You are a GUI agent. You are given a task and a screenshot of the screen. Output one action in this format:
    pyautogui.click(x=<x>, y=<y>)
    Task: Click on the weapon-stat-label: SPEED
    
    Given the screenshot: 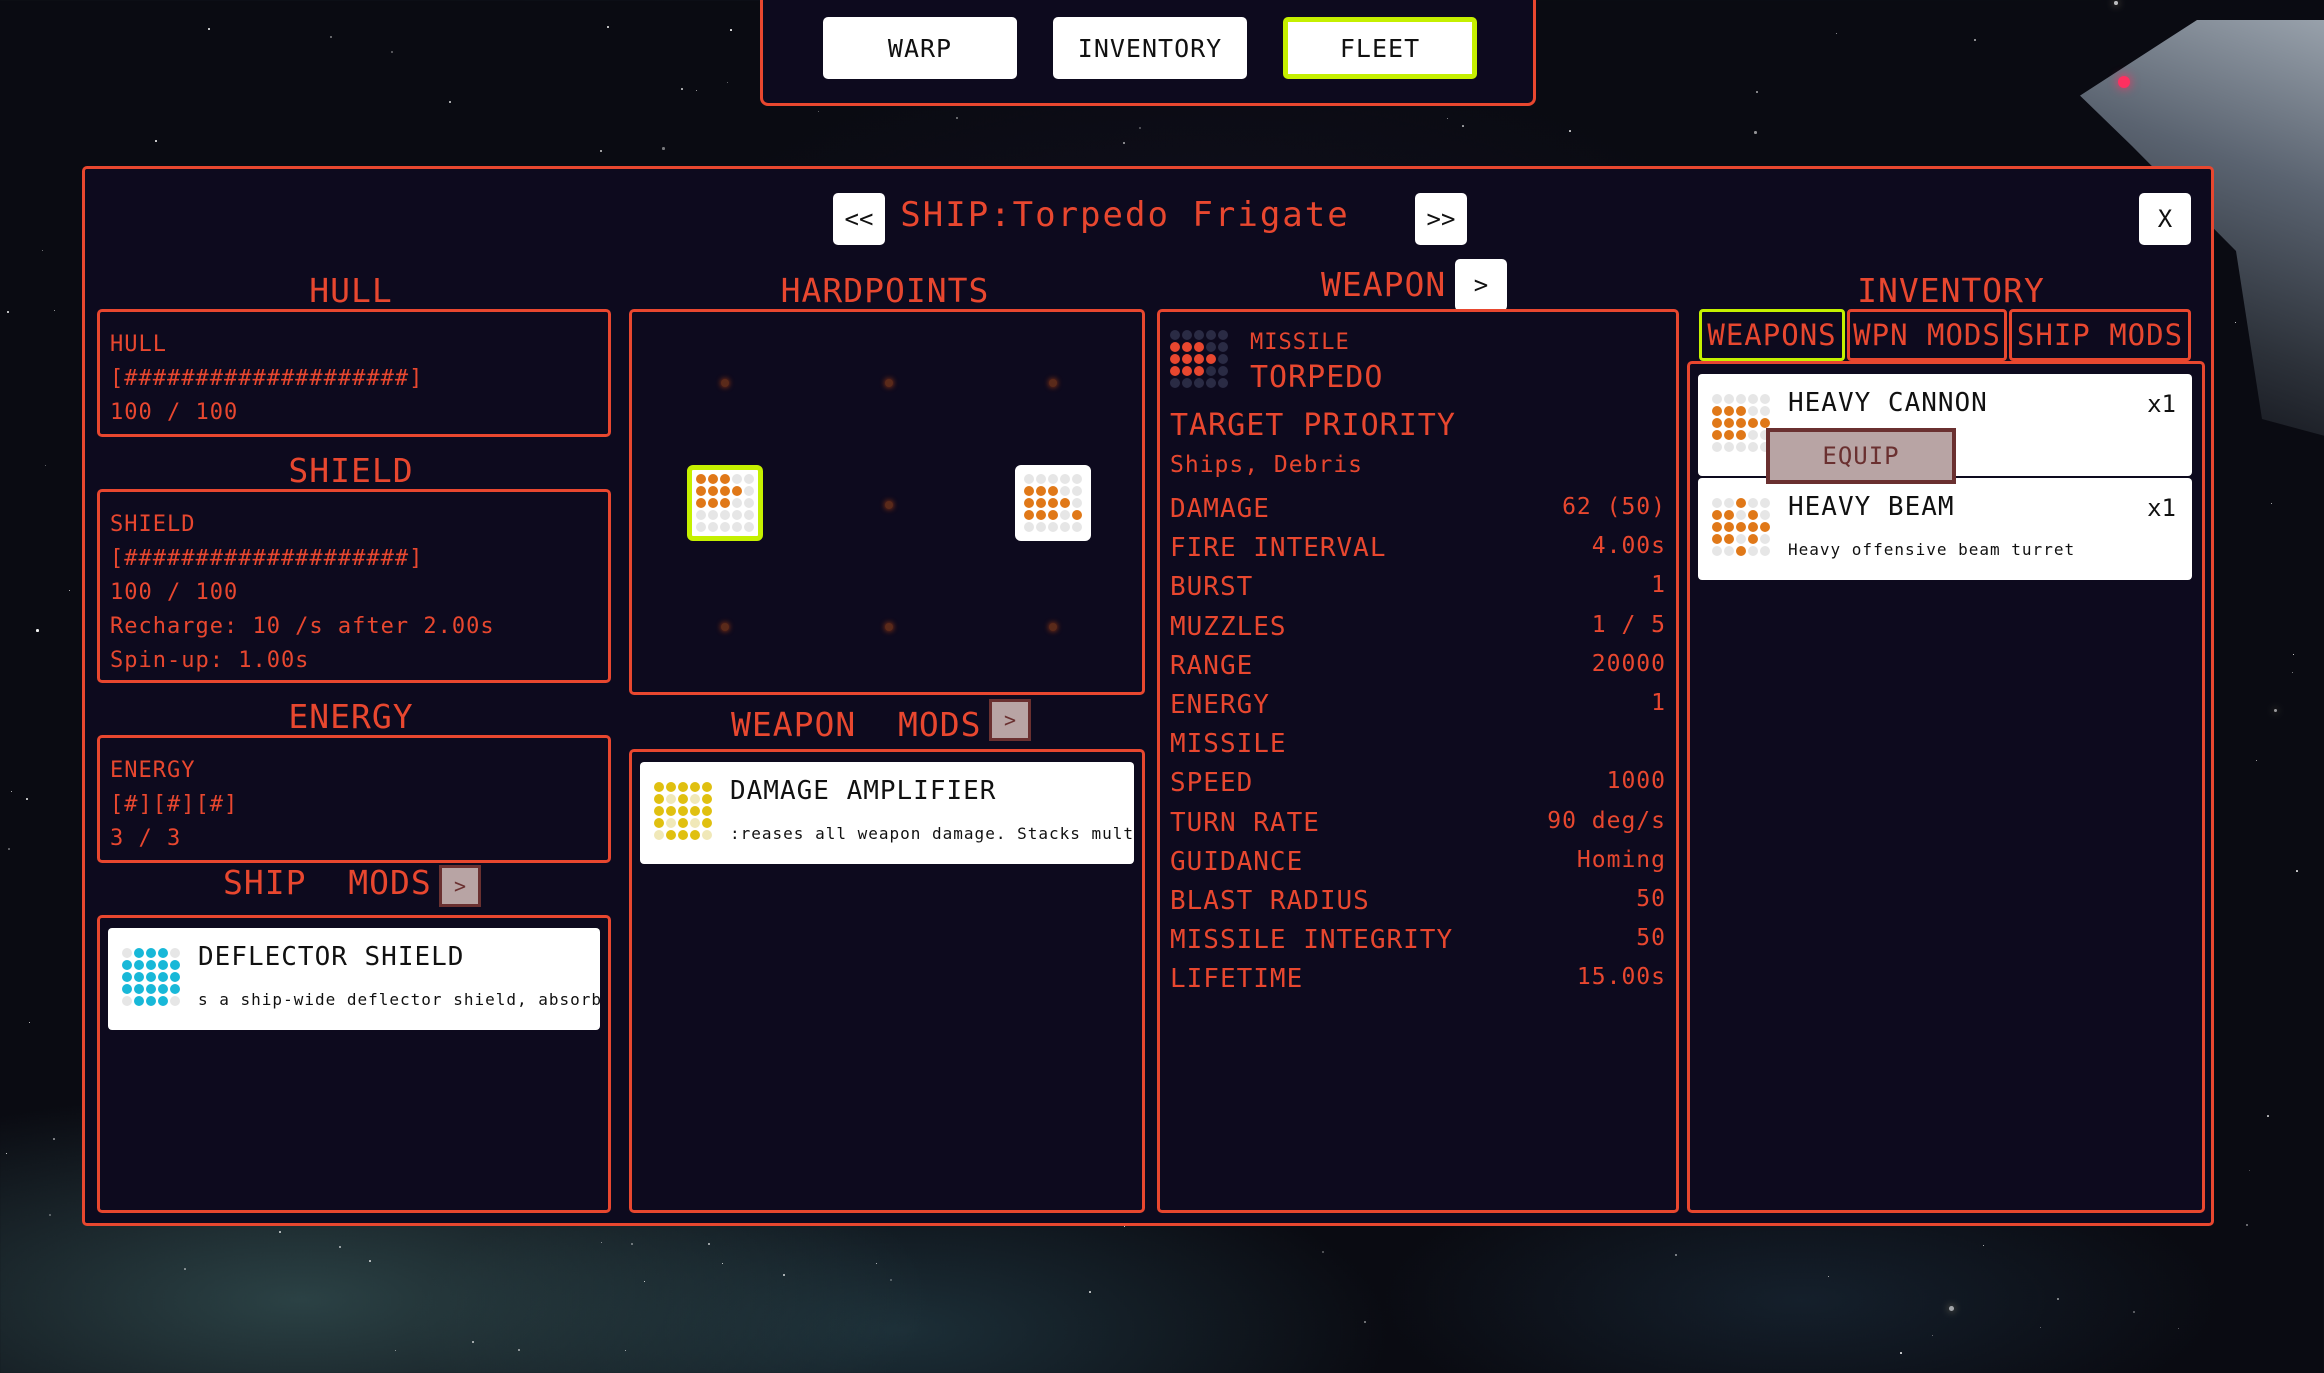 What is the action you would take?
    pyautogui.click(x=1212, y=783)
    